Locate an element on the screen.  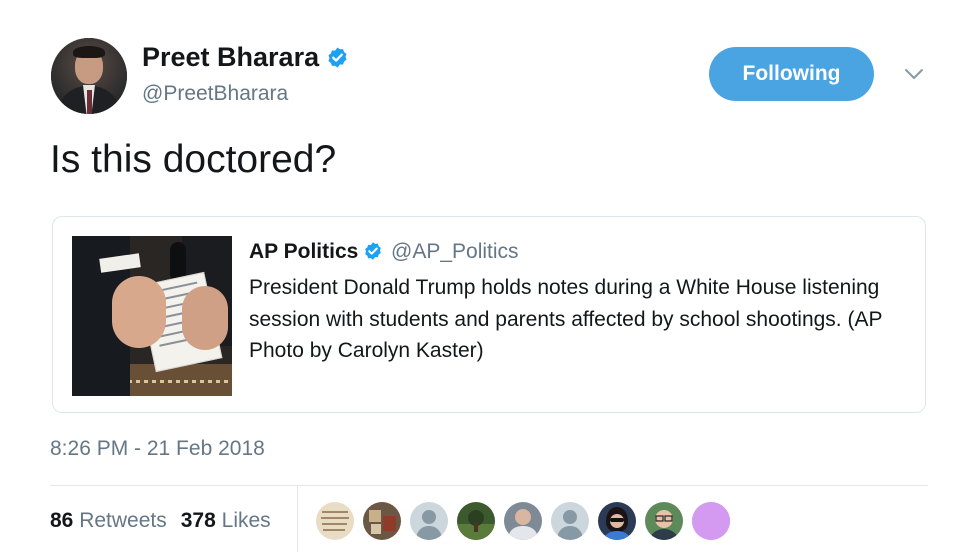
avatar-landscape-icon is located at coordinates (476, 521).